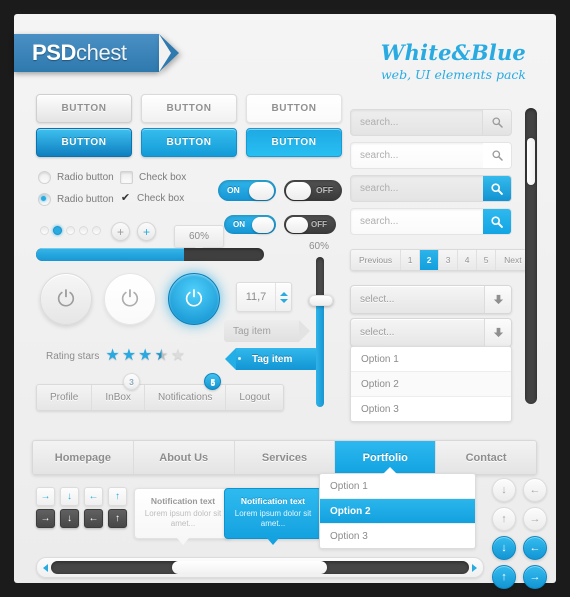  Describe the element at coordinates (474, 567) in the screenshot. I see `scroll-right-arrow-icon` at that location.